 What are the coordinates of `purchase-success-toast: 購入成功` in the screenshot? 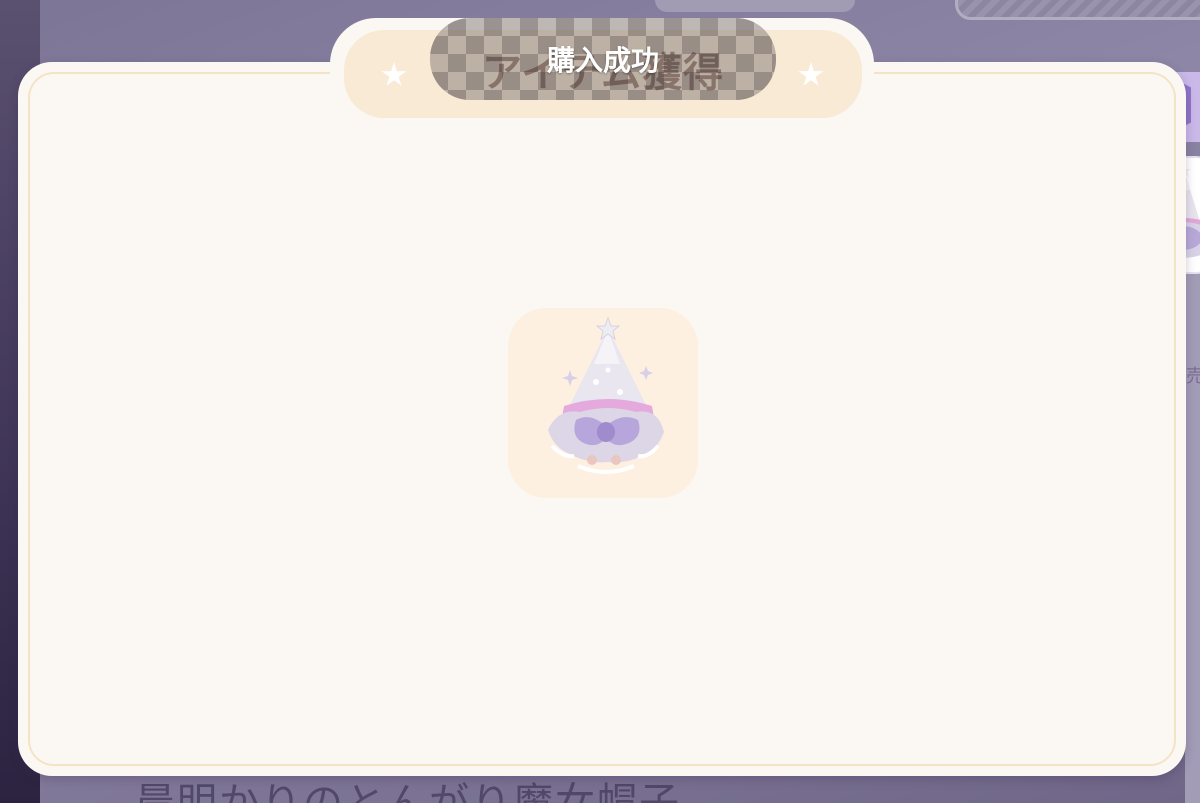 It's located at (603, 59).